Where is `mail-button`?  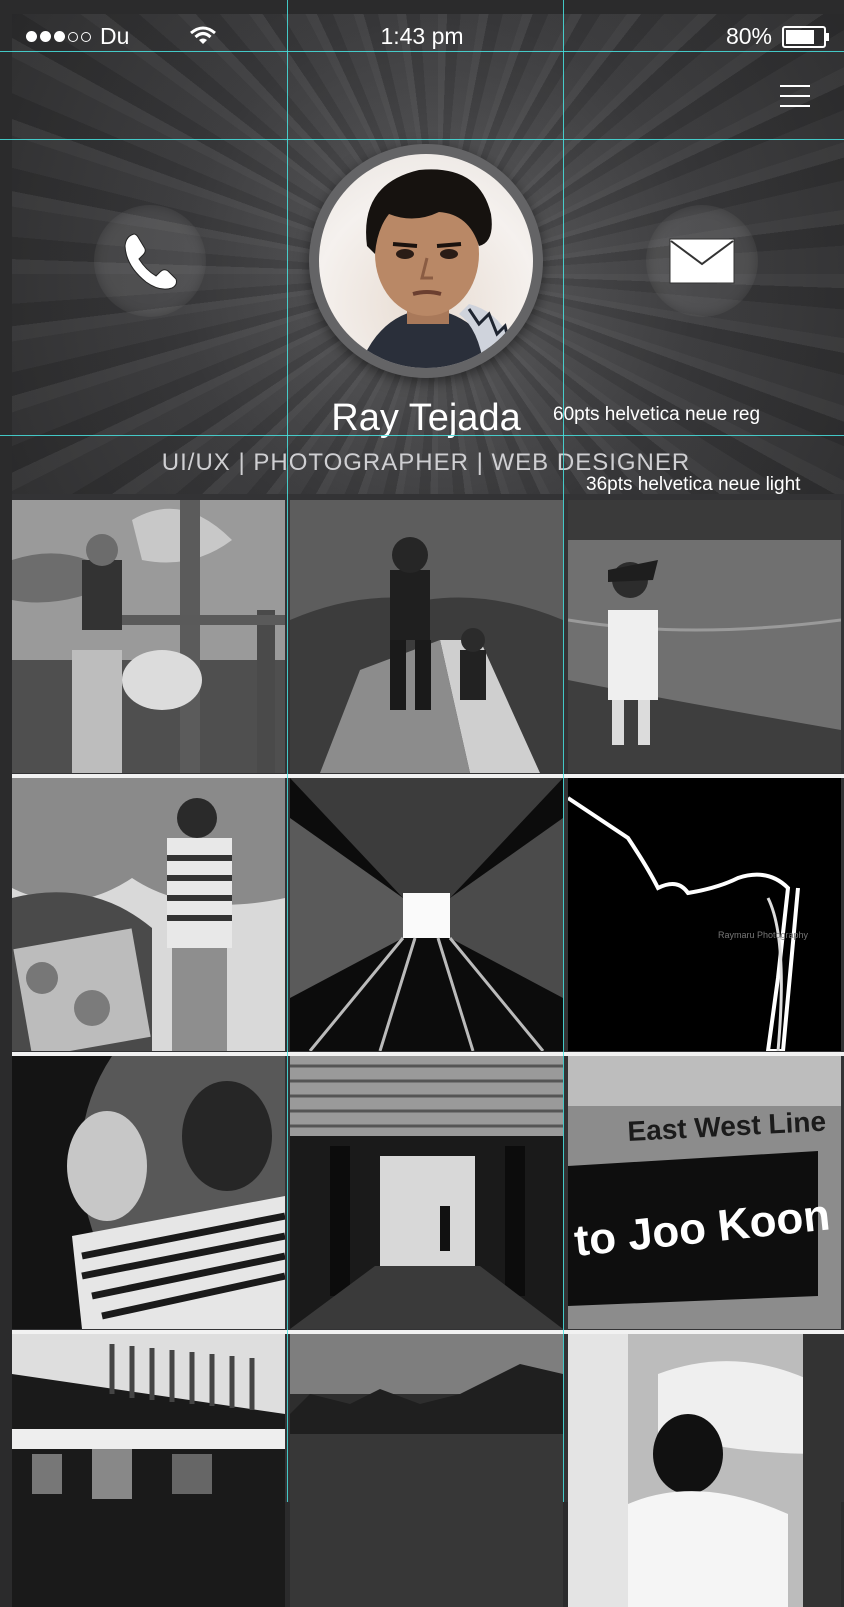 mail-button is located at coordinates (702, 261).